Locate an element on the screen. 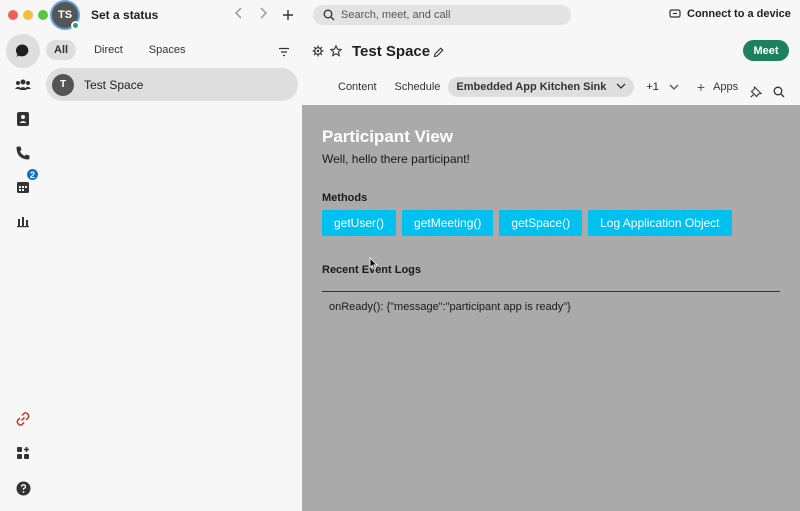 This screenshot has width=800, height=511. space-search-icon is located at coordinates (779, 94).